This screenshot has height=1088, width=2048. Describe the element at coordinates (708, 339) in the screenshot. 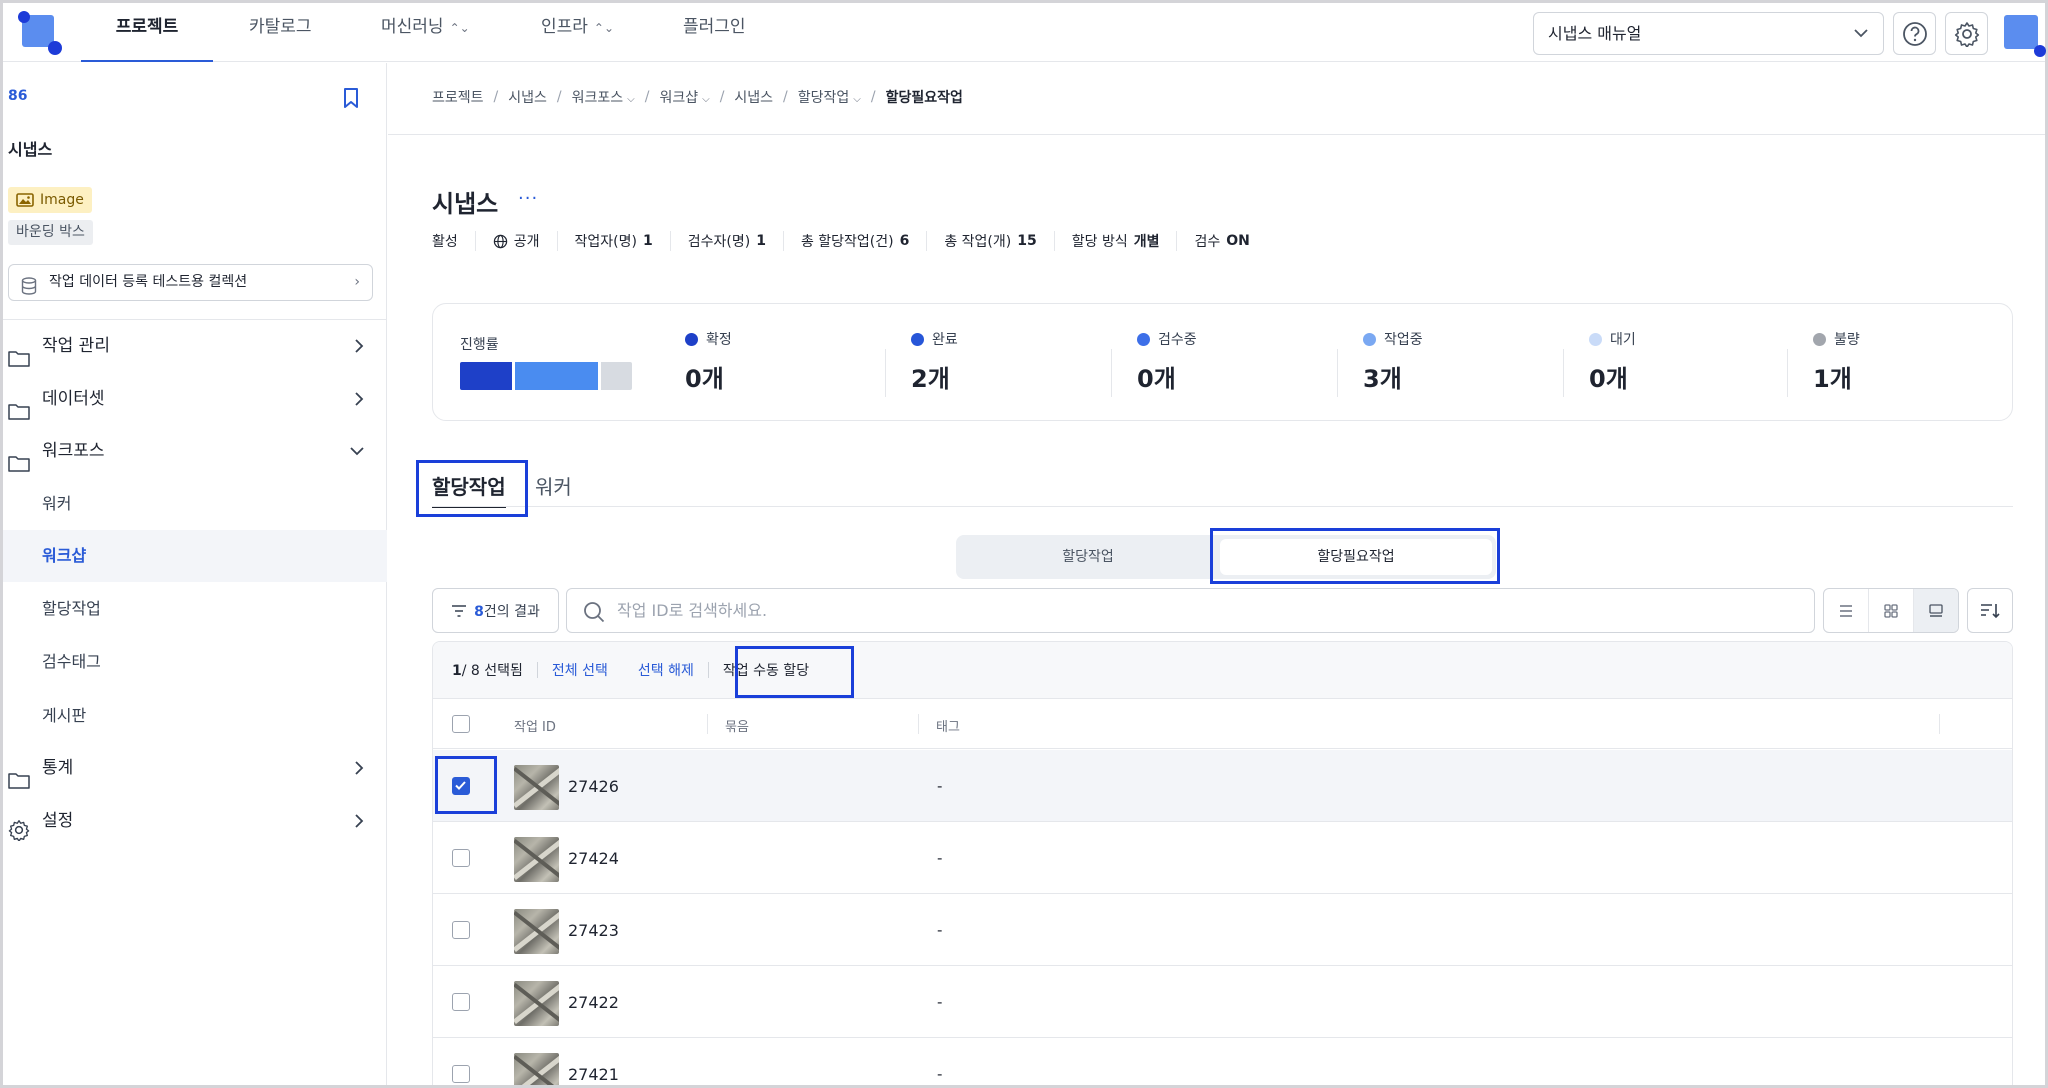

I see `stat-header: 확정` at that location.